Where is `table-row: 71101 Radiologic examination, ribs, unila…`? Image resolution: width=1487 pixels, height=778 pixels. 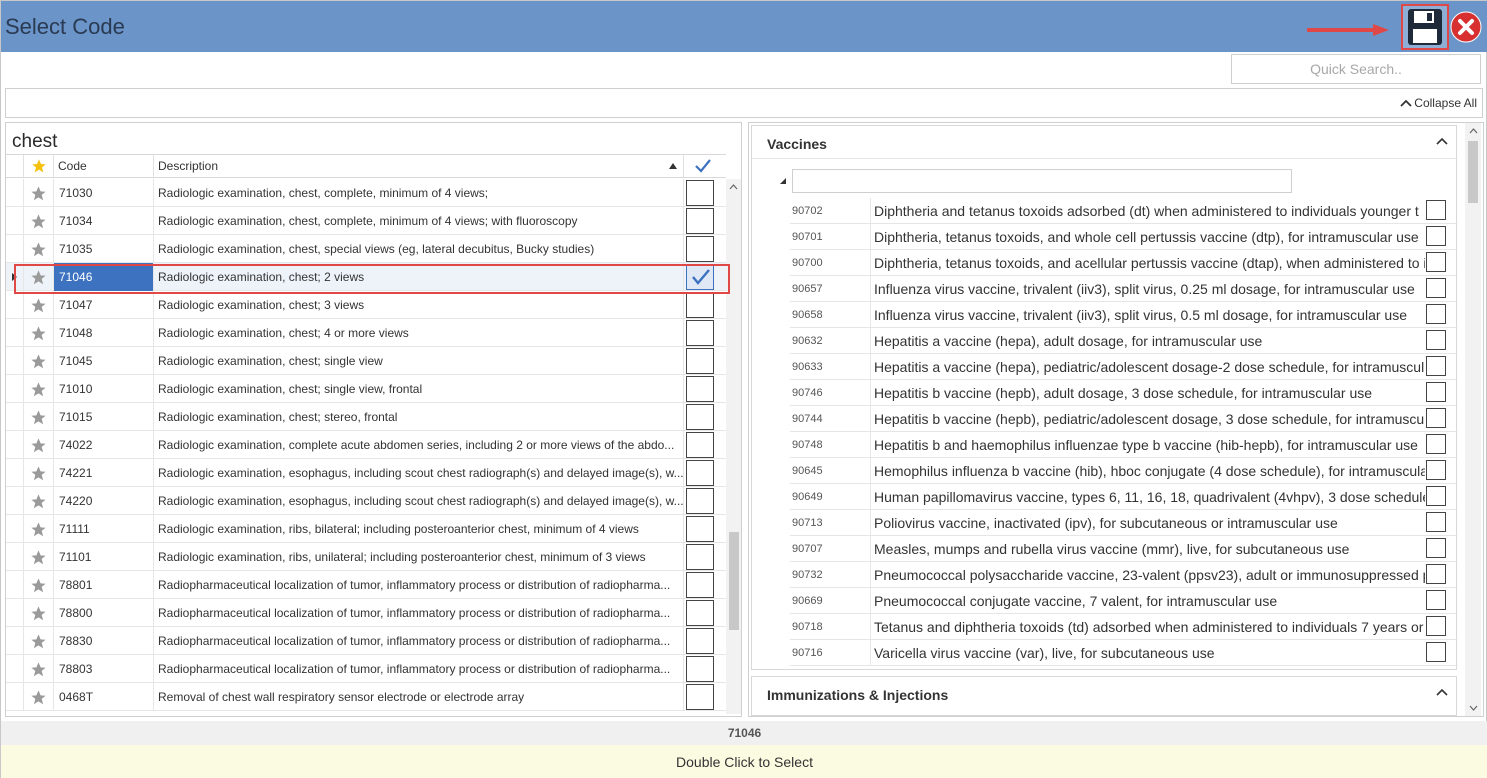
table-row: 71101 Radiologic examination, ribs, unila… is located at coordinates (366, 557).